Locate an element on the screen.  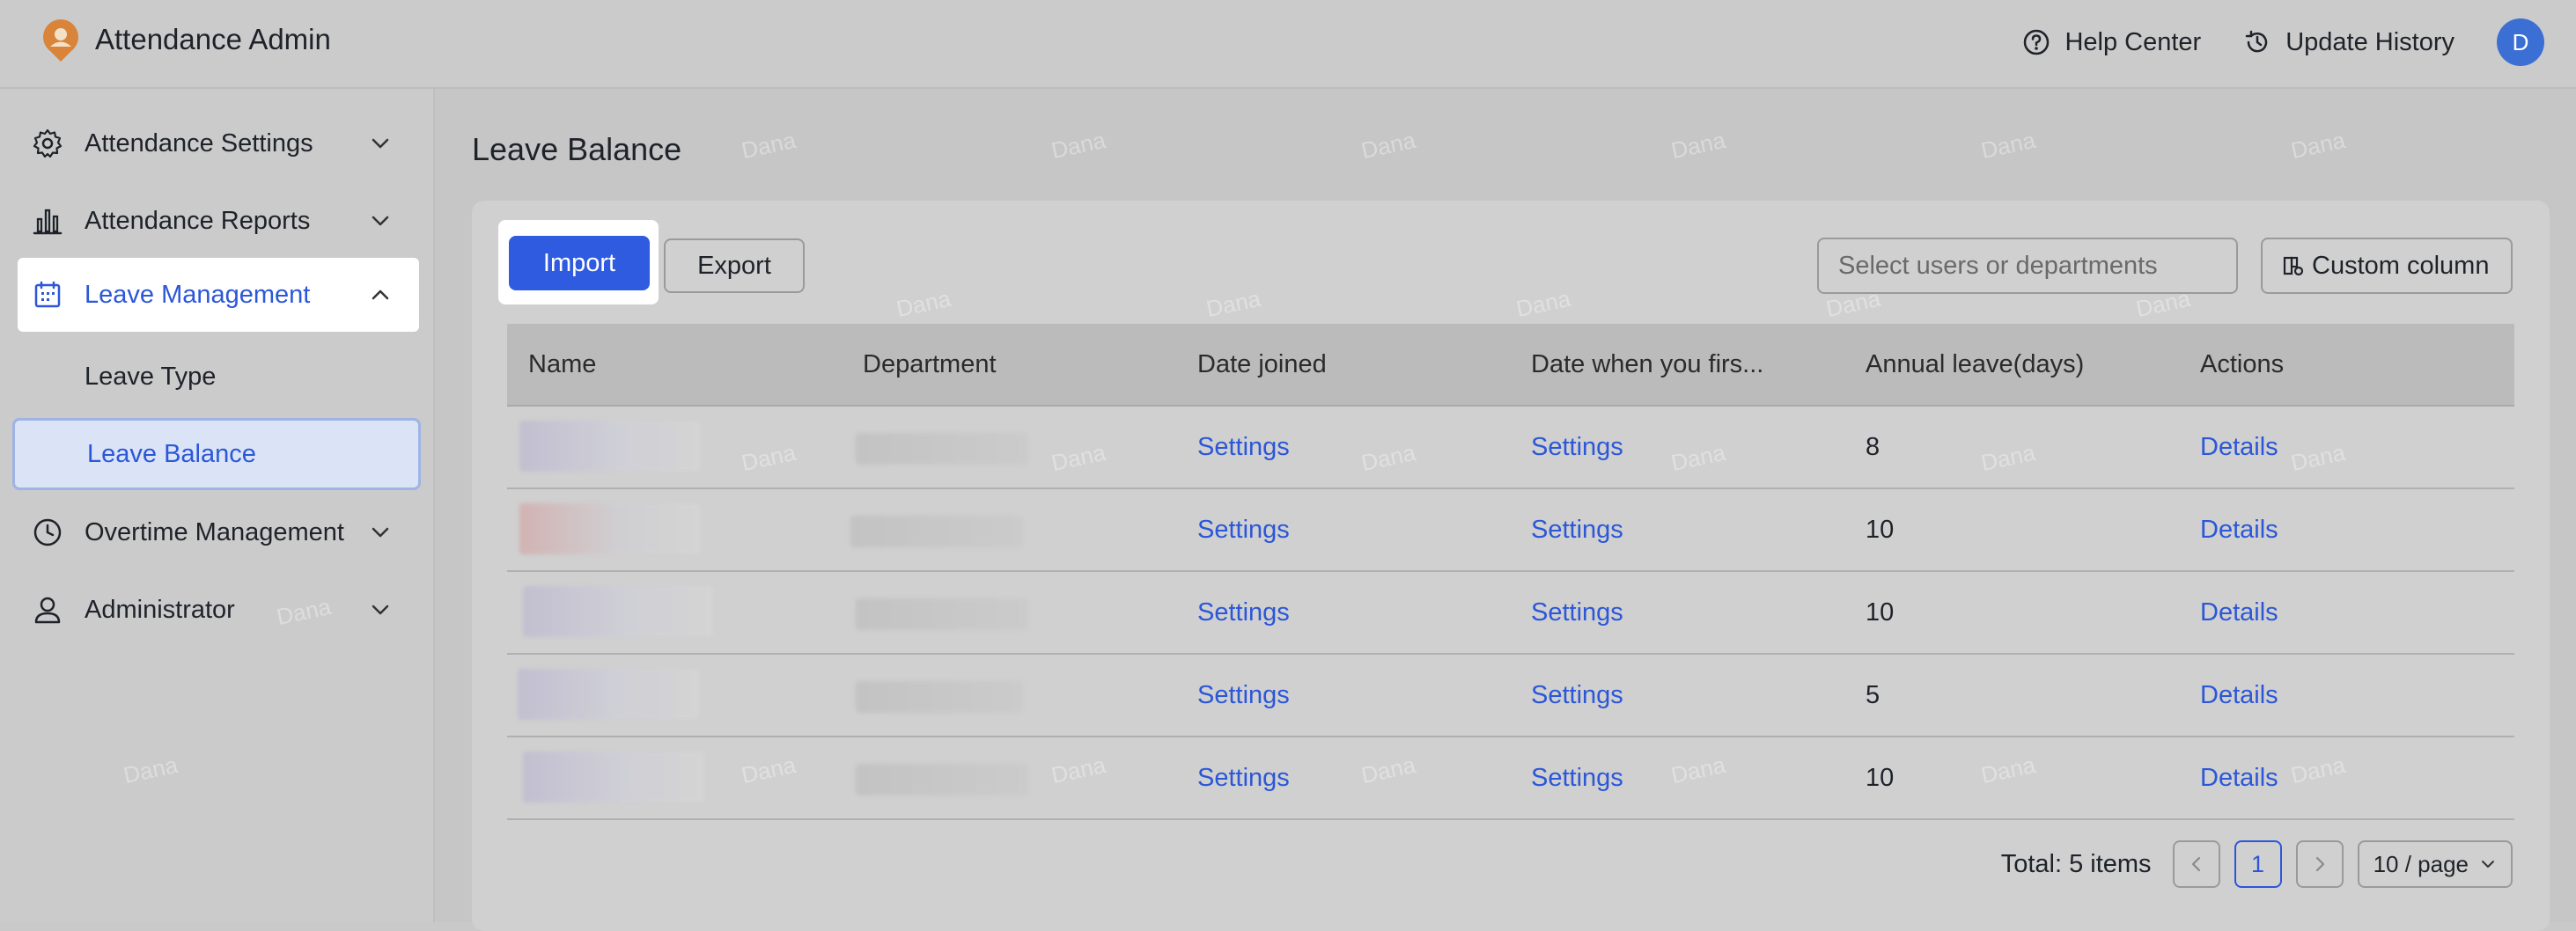
app-logo-icon is located at coordinates (60, 40).